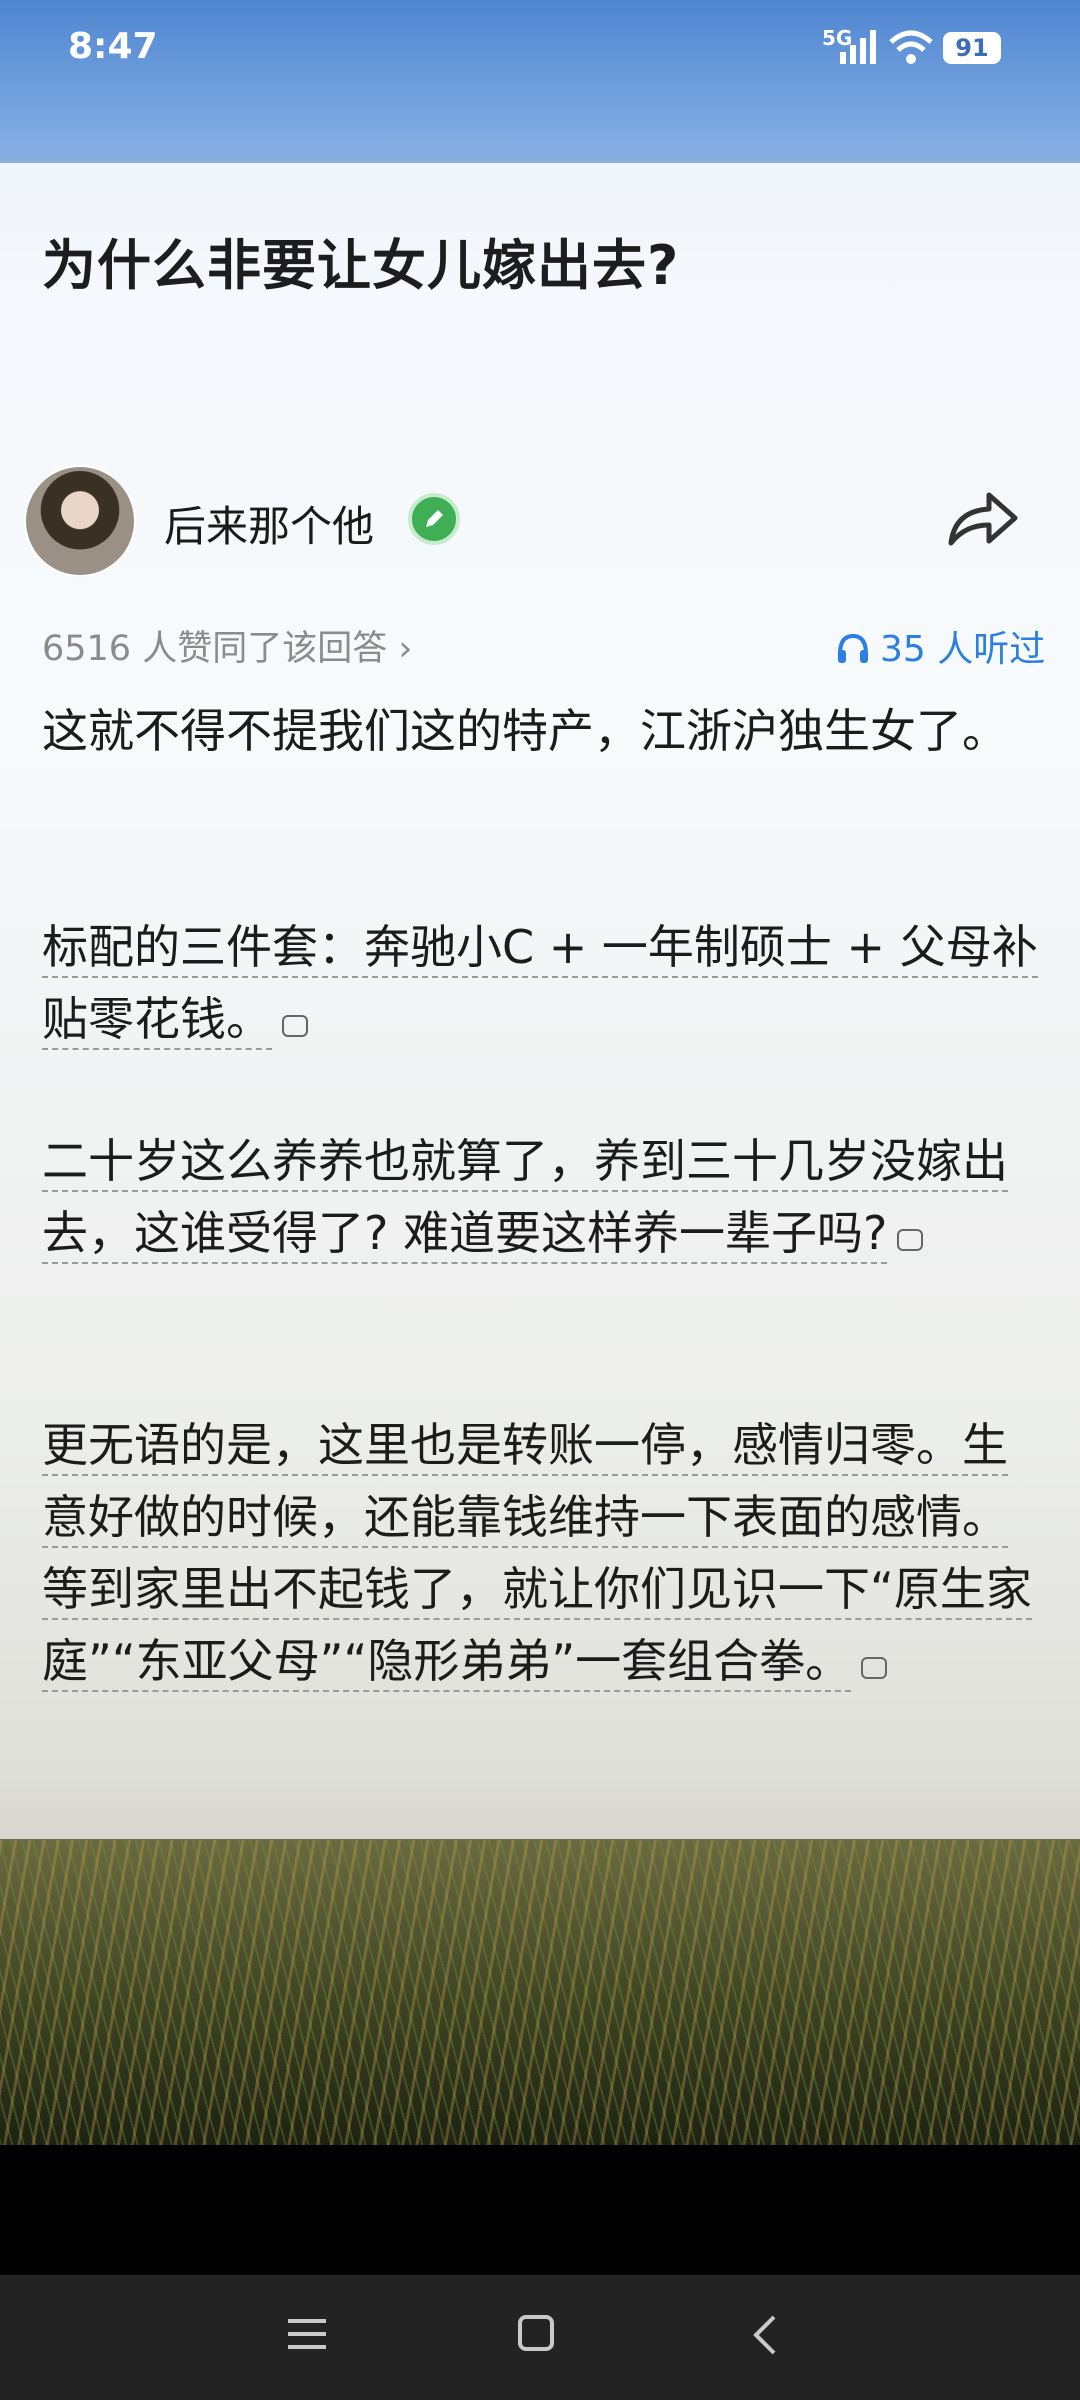 The height and width of the screenshot is (2400, 1080). I want to click on menu-icon, so click(307, 2334).